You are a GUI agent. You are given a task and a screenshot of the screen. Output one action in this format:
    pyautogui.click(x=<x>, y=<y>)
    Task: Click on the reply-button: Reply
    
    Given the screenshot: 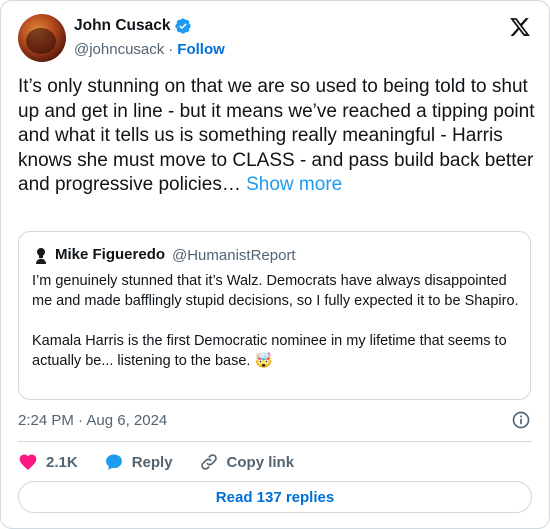 What is the action you would take?
    pyautogui.click(x=138, y=462)
    